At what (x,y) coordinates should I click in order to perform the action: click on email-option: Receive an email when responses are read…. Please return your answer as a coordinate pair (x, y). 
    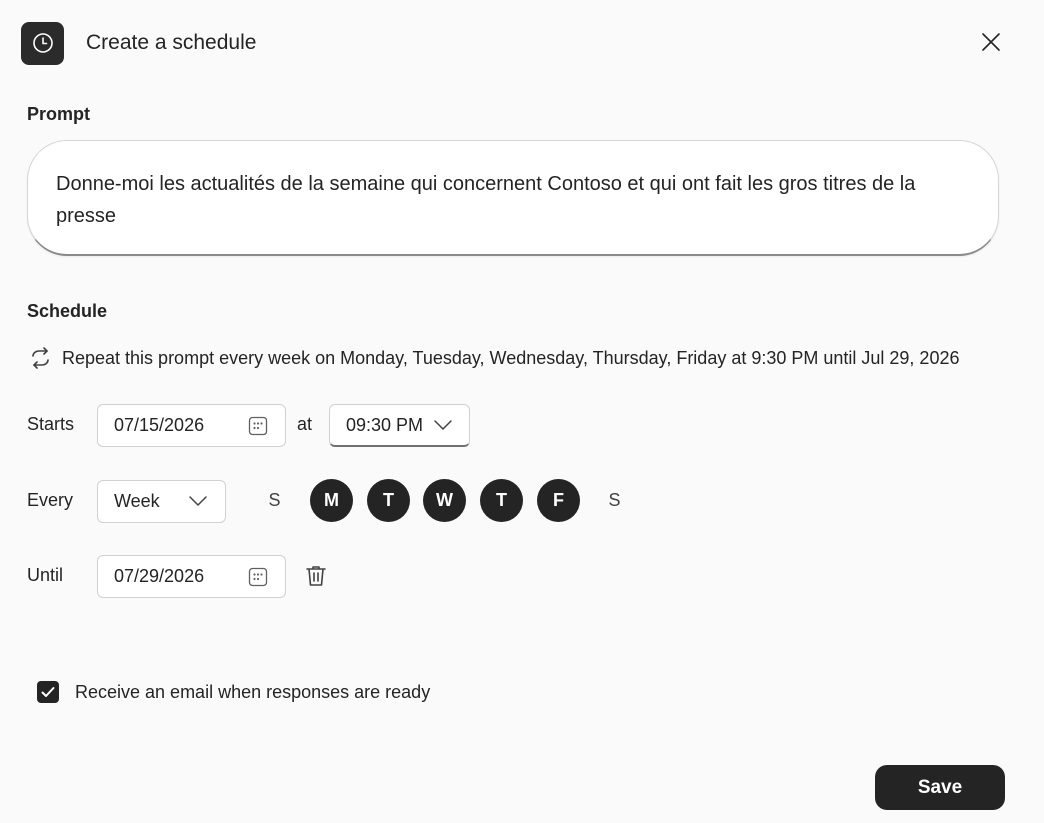
    Looking at the image, I should click on (233, 692).